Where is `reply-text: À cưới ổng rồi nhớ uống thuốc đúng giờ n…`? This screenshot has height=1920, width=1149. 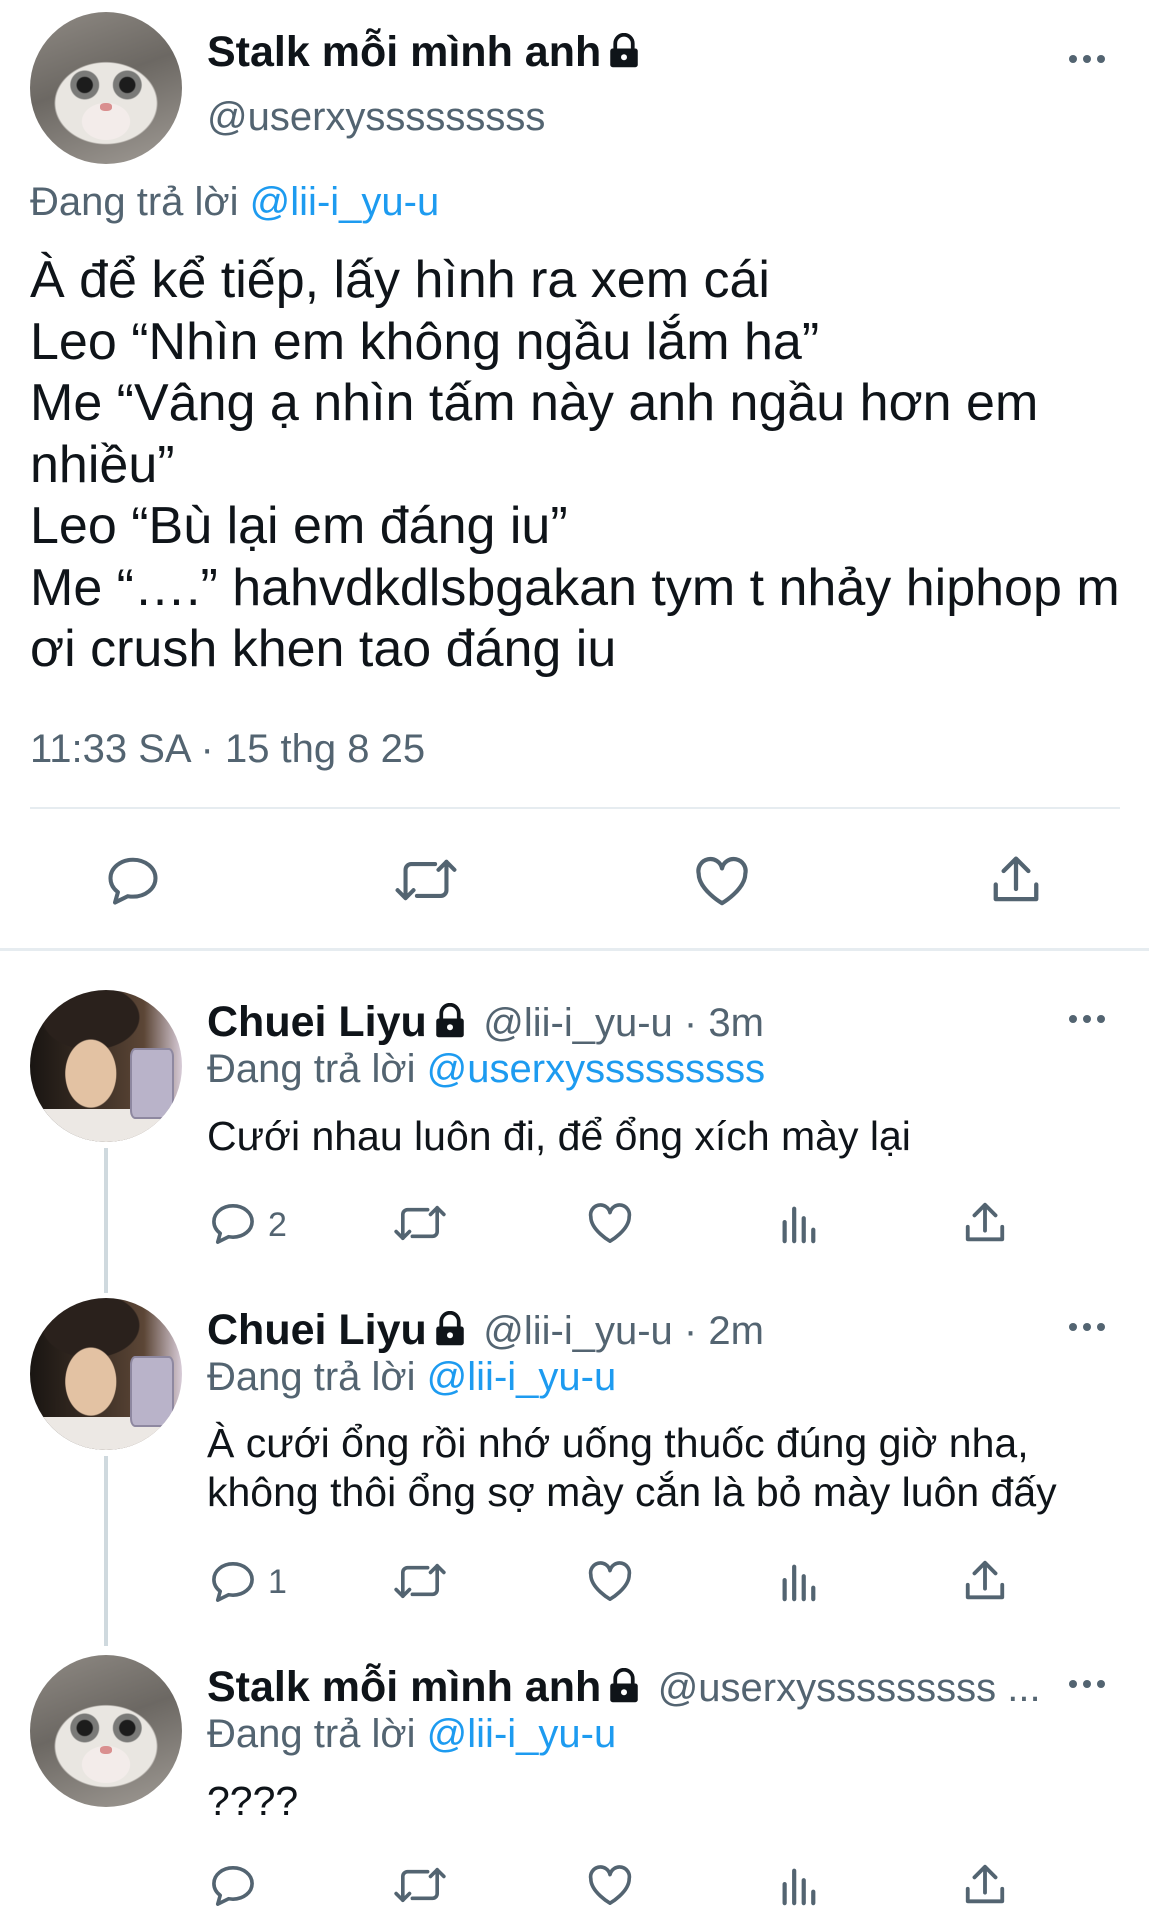 reply-text: À cưới ổng rồi nhớ uống thuốc đúng giờ n… is located at coordinates (632, 1467).